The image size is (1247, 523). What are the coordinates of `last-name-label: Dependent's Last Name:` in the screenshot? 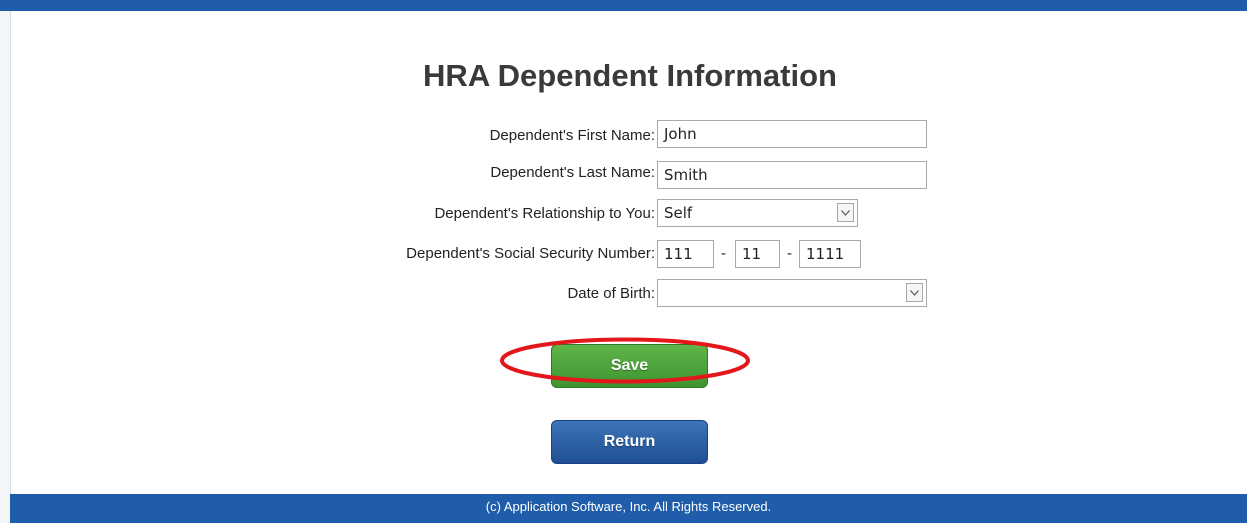 It's located at (572, 172).